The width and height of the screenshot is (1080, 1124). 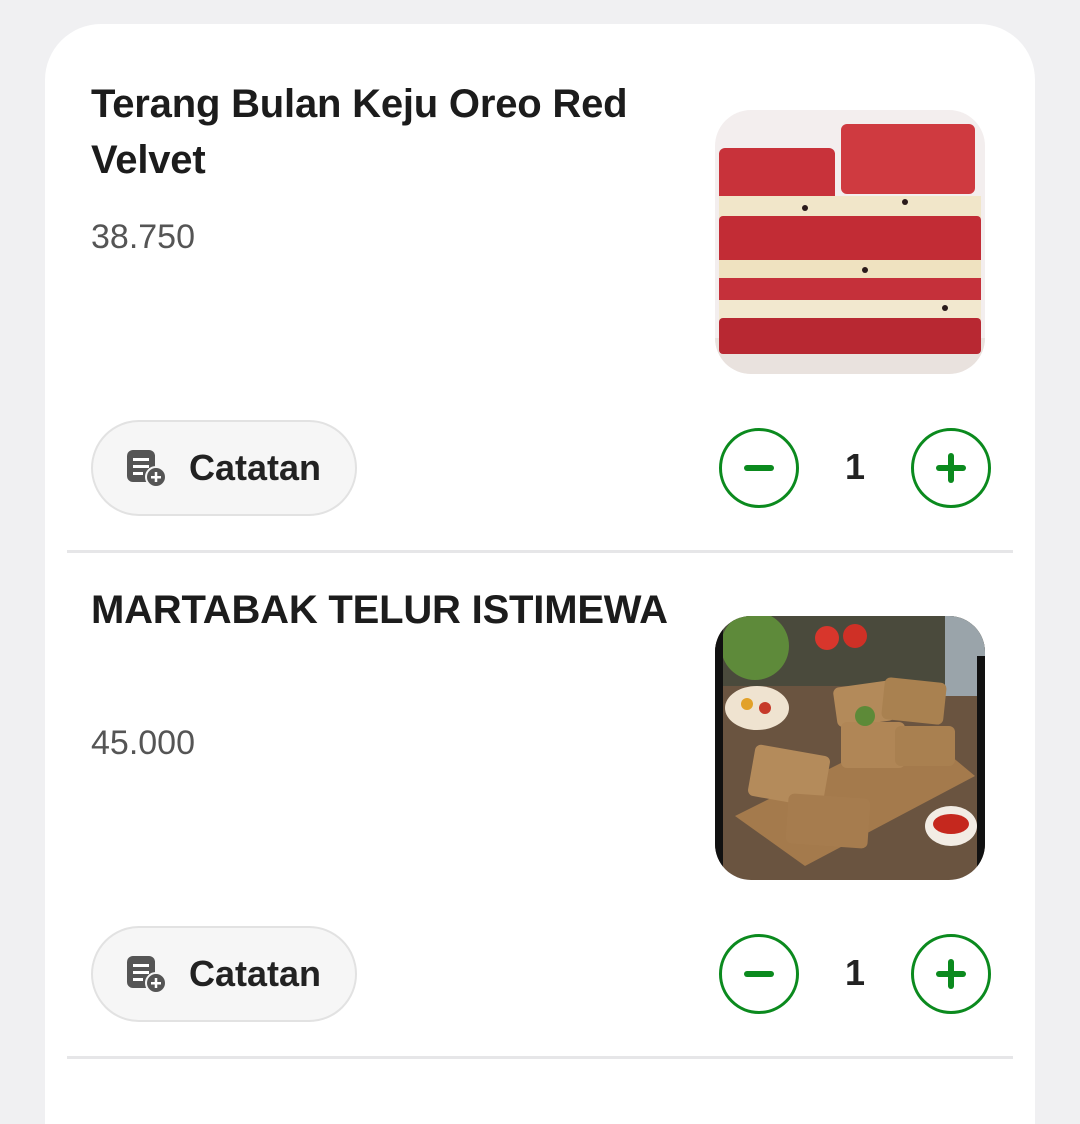 I want to click on item-title: Terang Bulan Keju Oreo Red Velvet, so click(x=359, y=132).